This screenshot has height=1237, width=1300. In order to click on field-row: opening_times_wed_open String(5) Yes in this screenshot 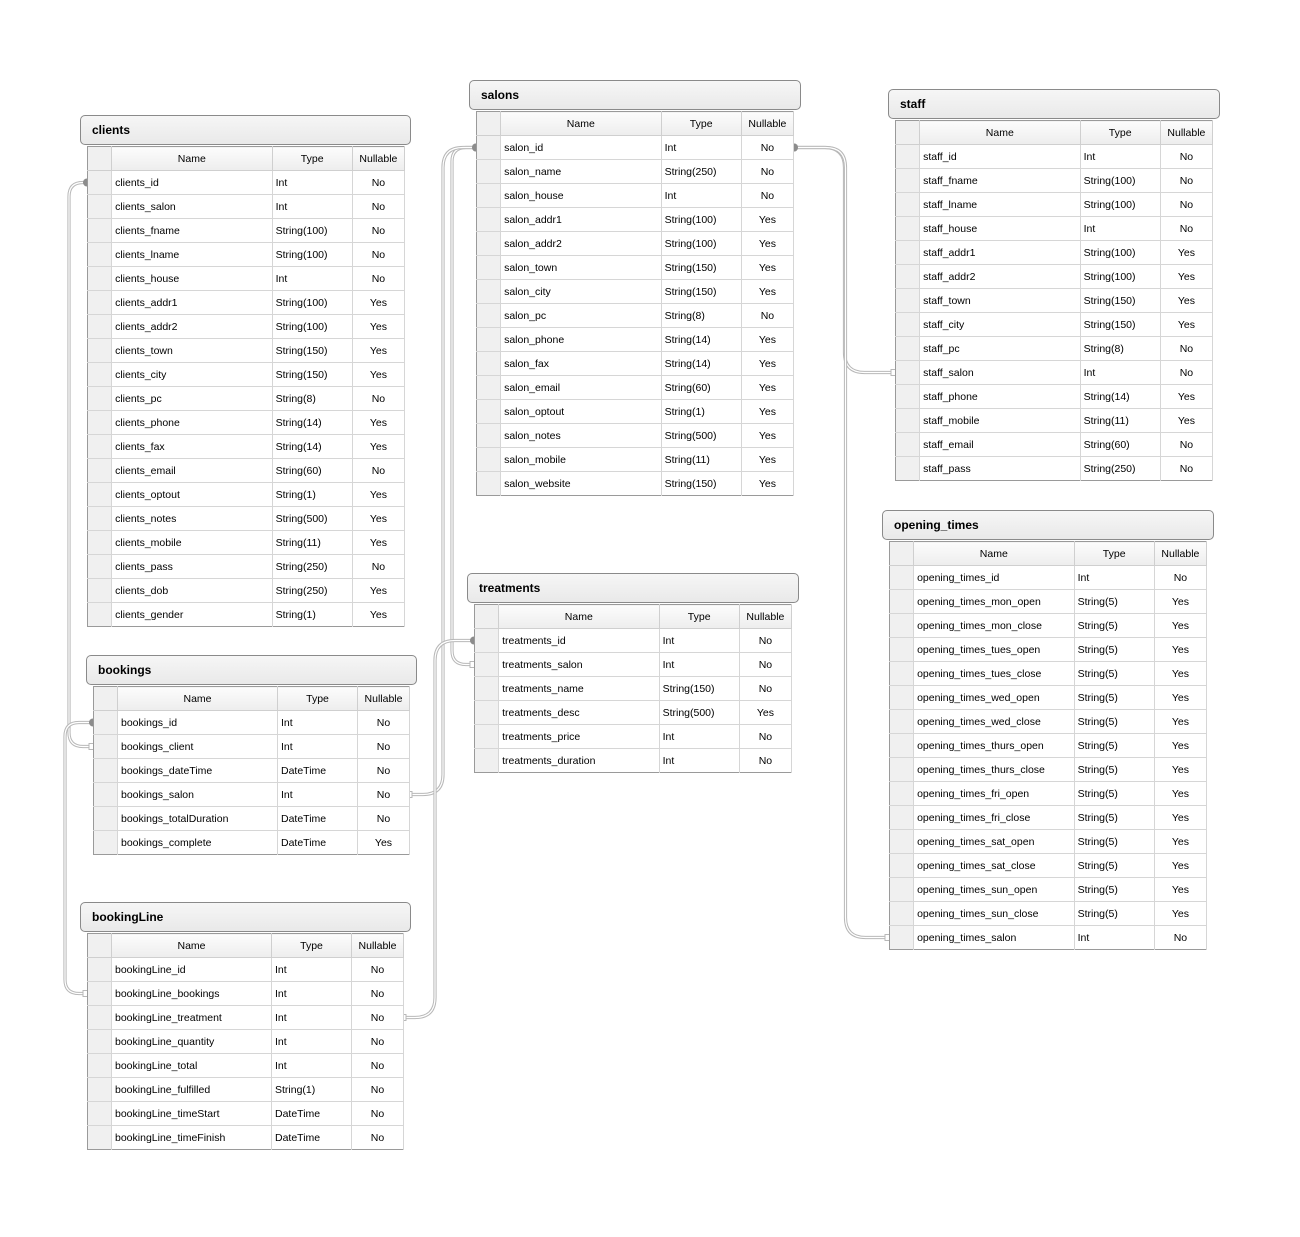, I will do `click(1048, 697)`.